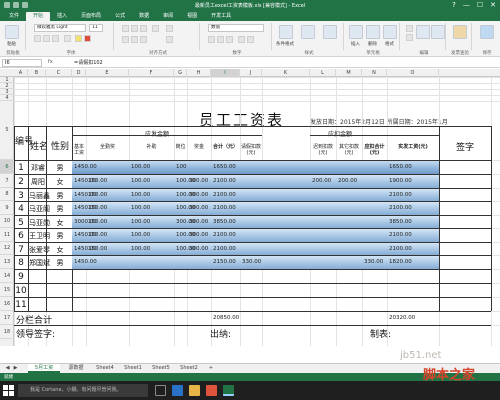  I want to click on sheet-tab-2: Sheet4, so click(105, 368).